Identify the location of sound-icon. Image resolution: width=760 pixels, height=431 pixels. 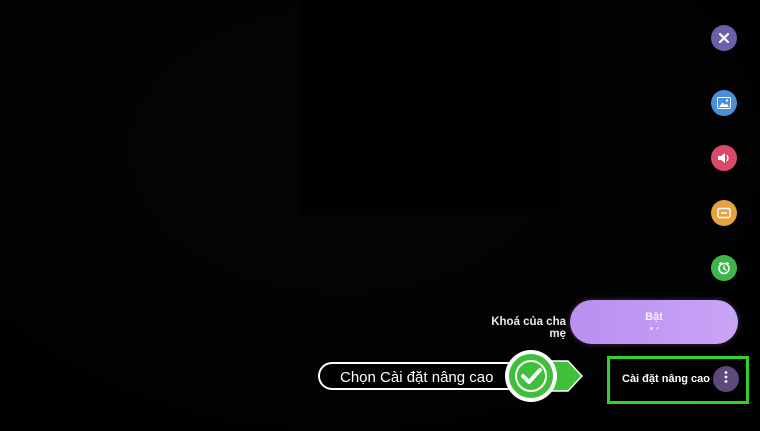
(724, 158).